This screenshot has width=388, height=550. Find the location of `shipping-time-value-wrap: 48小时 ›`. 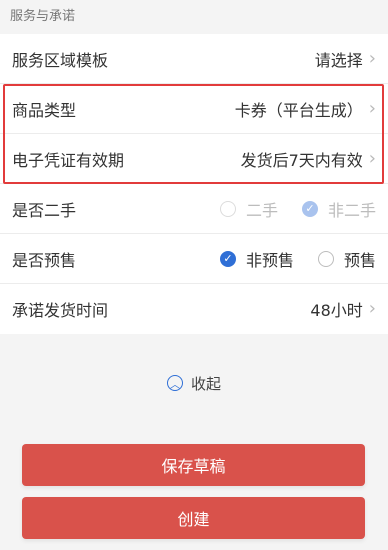

shipping-time-value-wrap: 48小时 › is located at coordinates (343, 309).